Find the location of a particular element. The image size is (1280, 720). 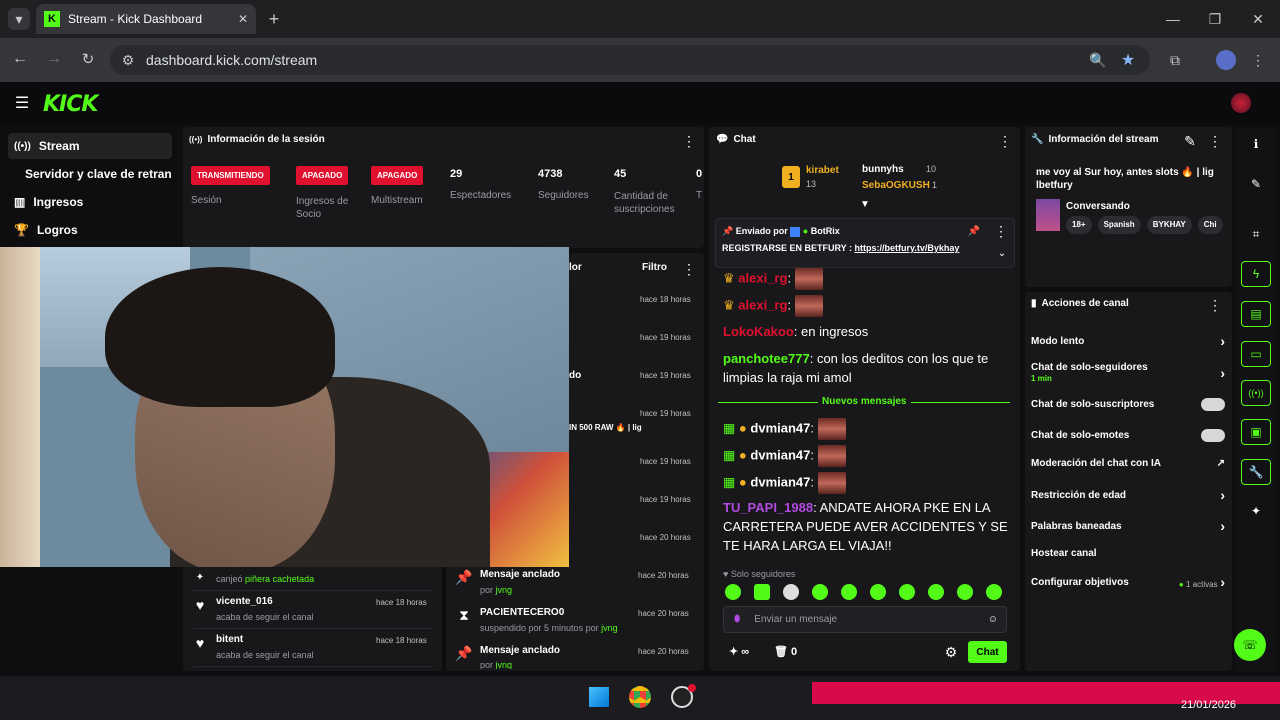

tag: 18+ is located at coordinates (1079, 225).